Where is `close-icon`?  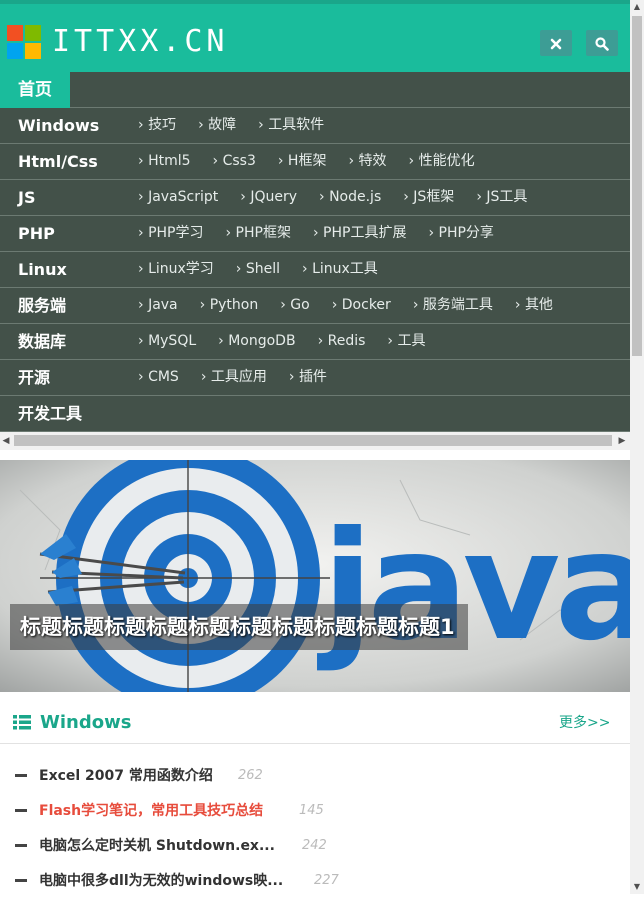
close-icon is located at coordinates (556, 43).